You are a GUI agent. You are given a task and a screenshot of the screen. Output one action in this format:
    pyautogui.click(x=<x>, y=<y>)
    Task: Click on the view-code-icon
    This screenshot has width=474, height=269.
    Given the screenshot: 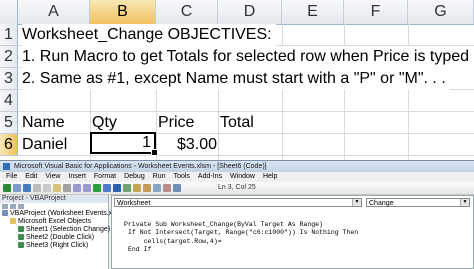 What is the action you would take?
    pyautogui.click(x=5, y=206)
    